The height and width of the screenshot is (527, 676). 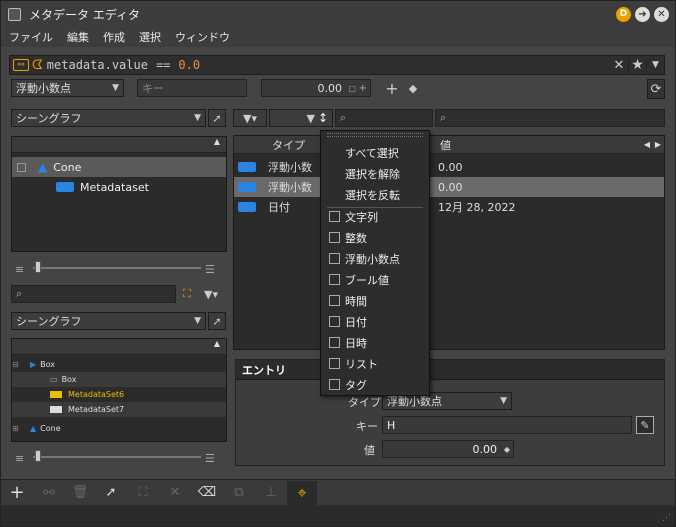 What do you see at coordinates (375, 321) in the screenshot?
I see `menu-item-date: 日付` at bounding box center [375, 321].